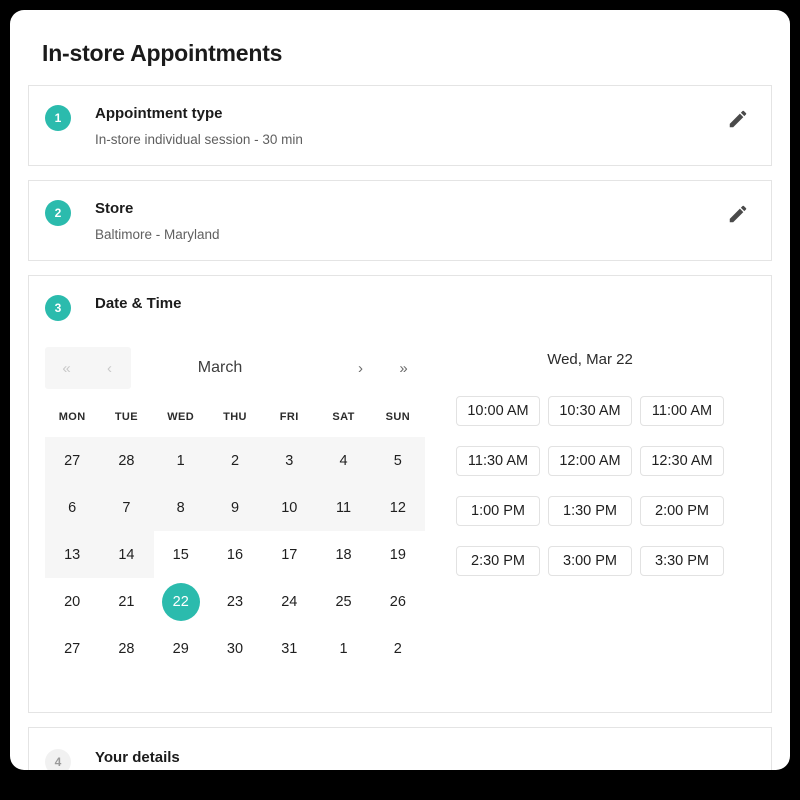 This screenshot has height=800, width=800. Describe the element at coordinates (682, 411) in the screenshot. I see `time-slot-button: 11:00 AM` at that location.